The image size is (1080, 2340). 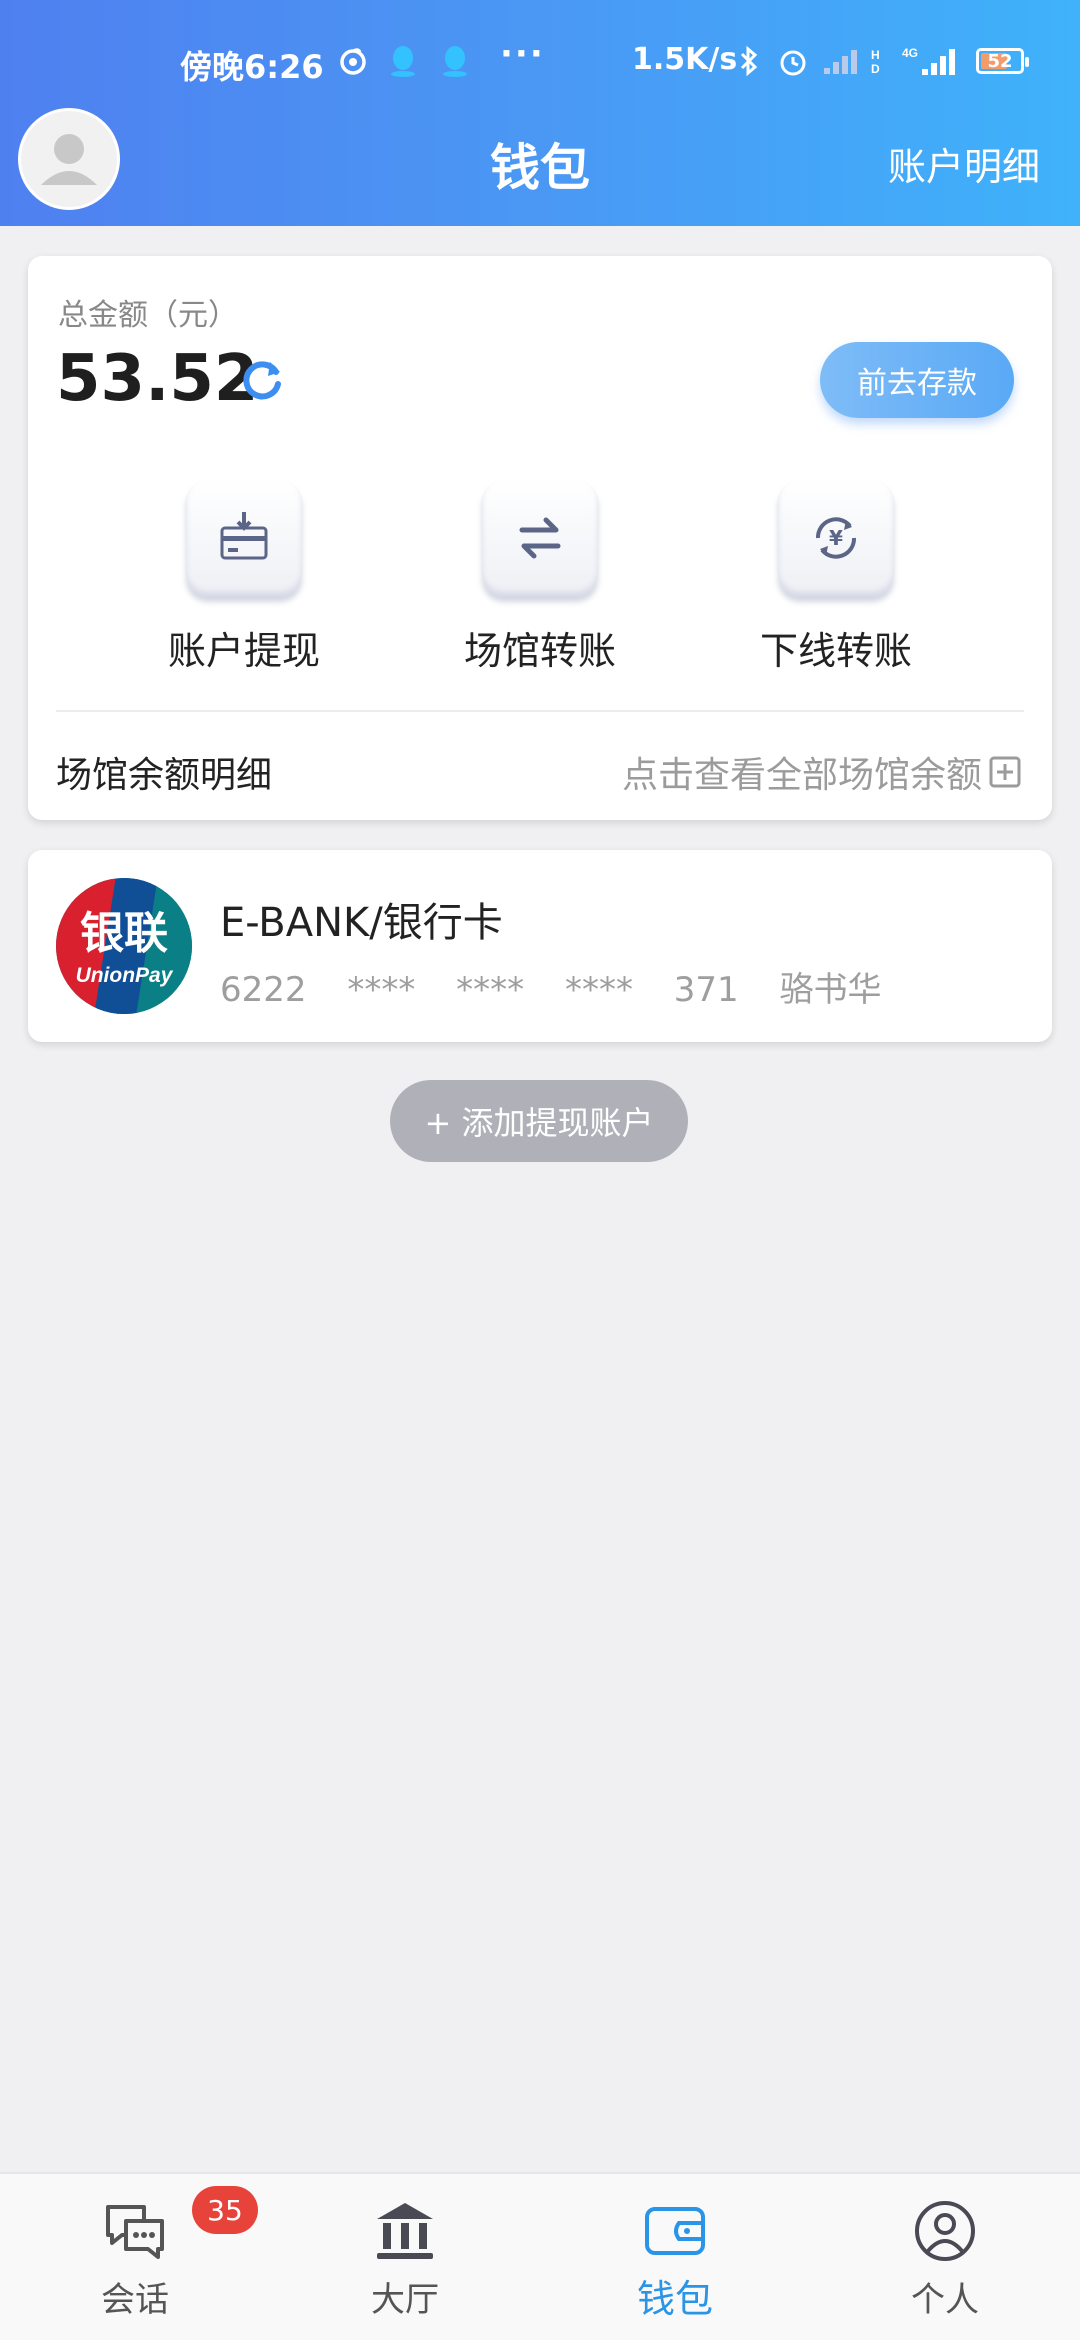 I want to click on total-amount-label: 总金额（元）, so click(x=148, y=315).